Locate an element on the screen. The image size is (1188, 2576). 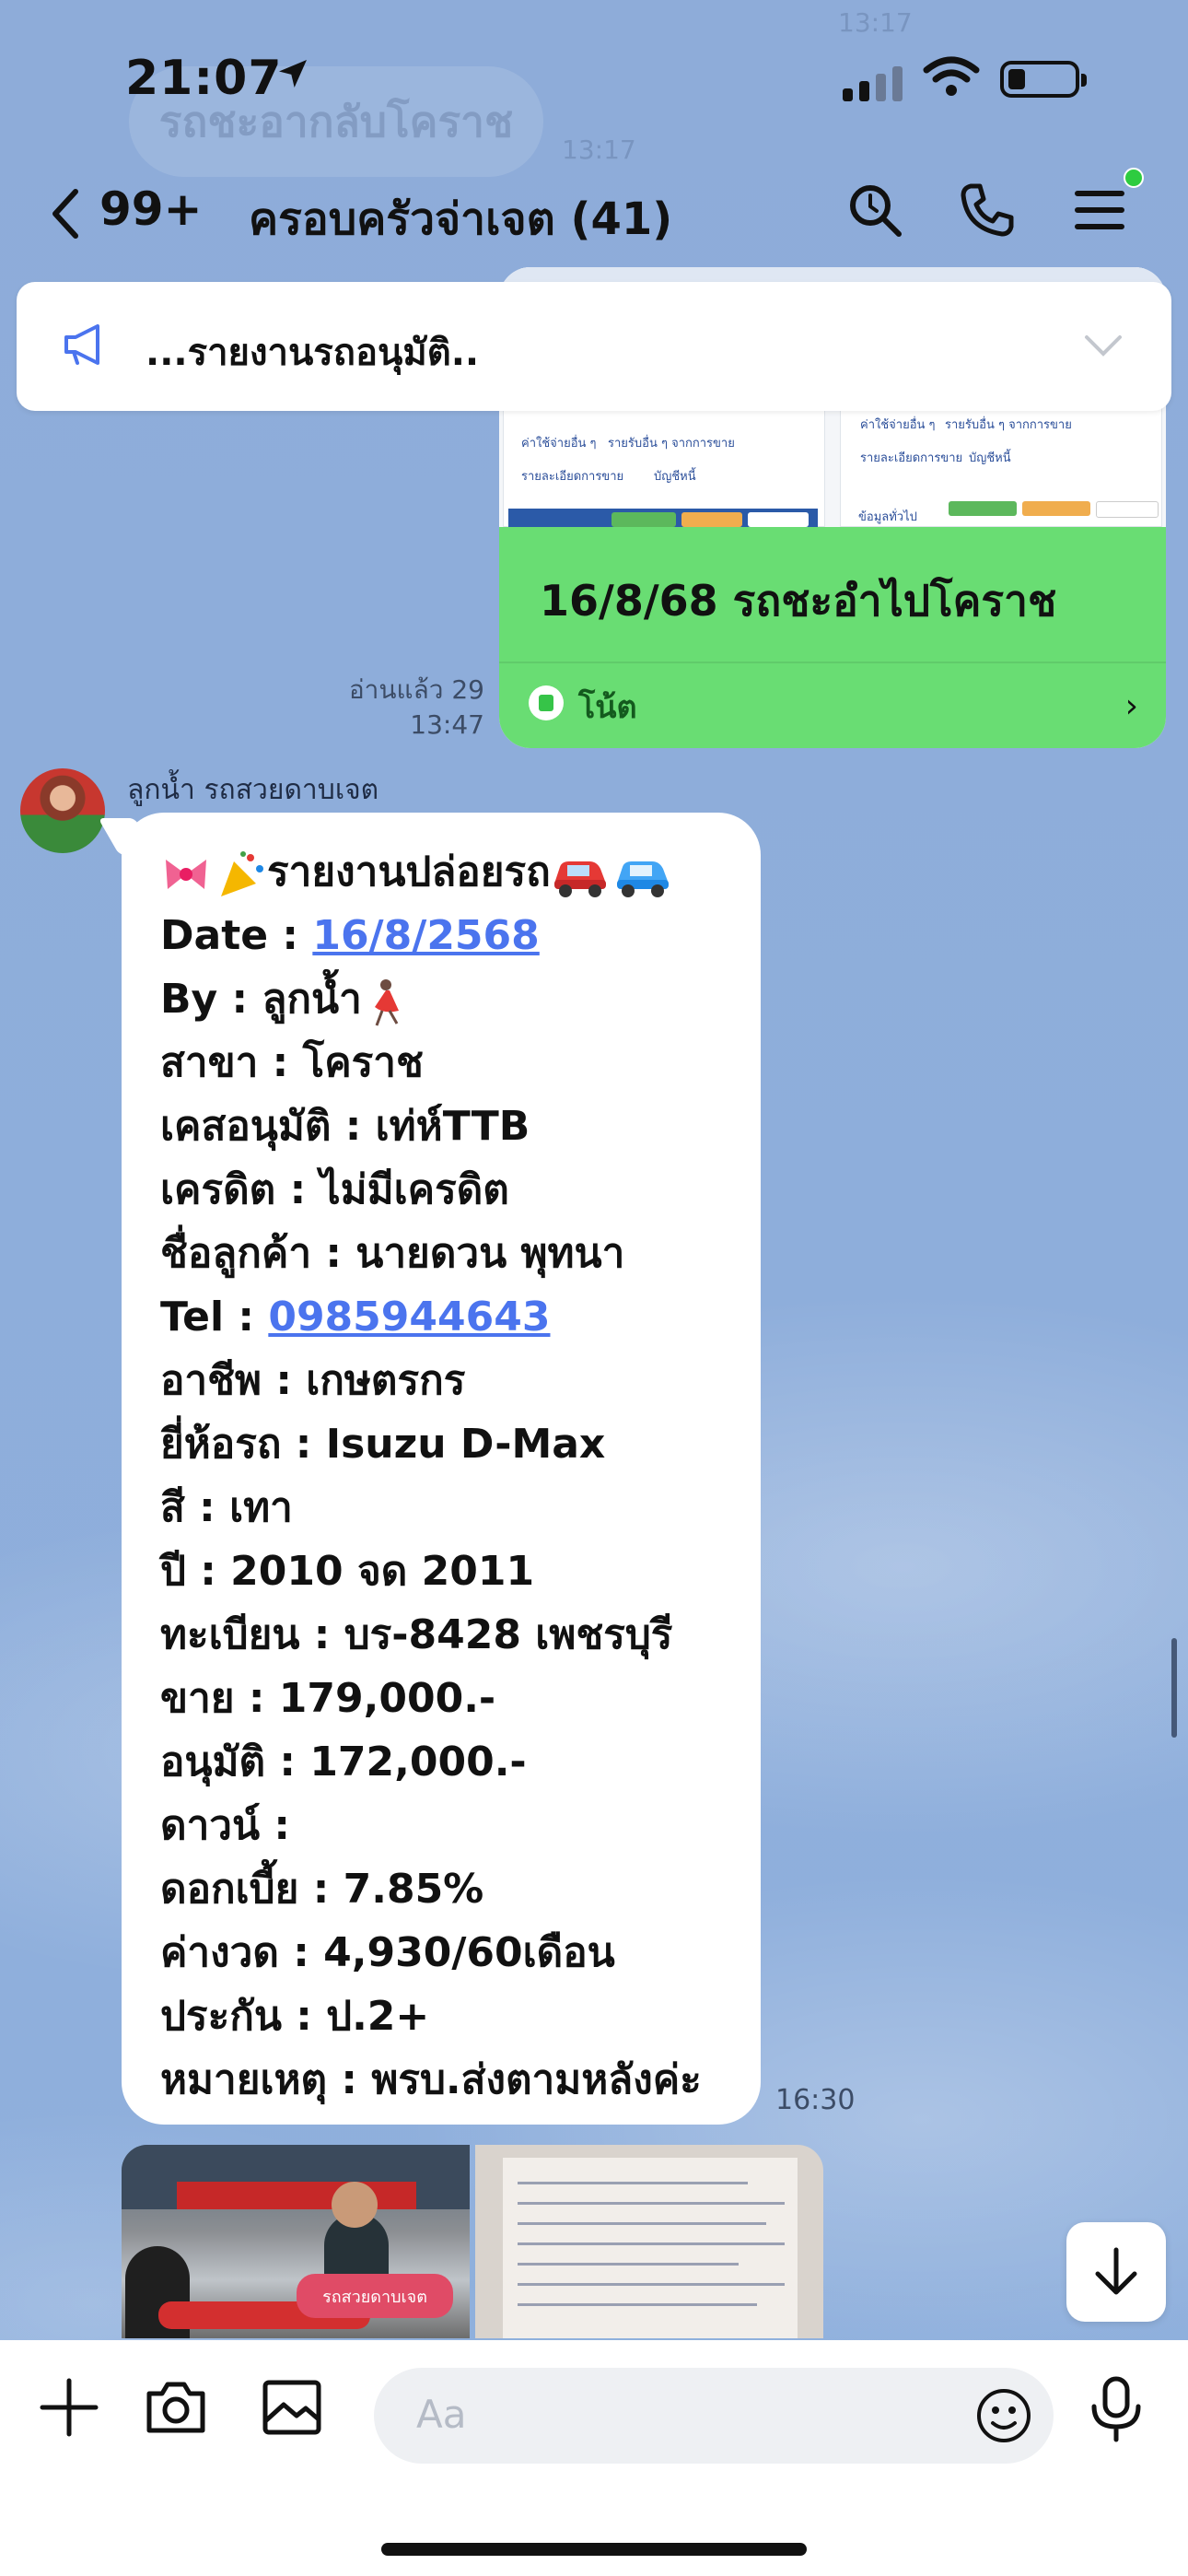
car-banner: รถสวยดาบเจต is located at coordinates (375, 2296).